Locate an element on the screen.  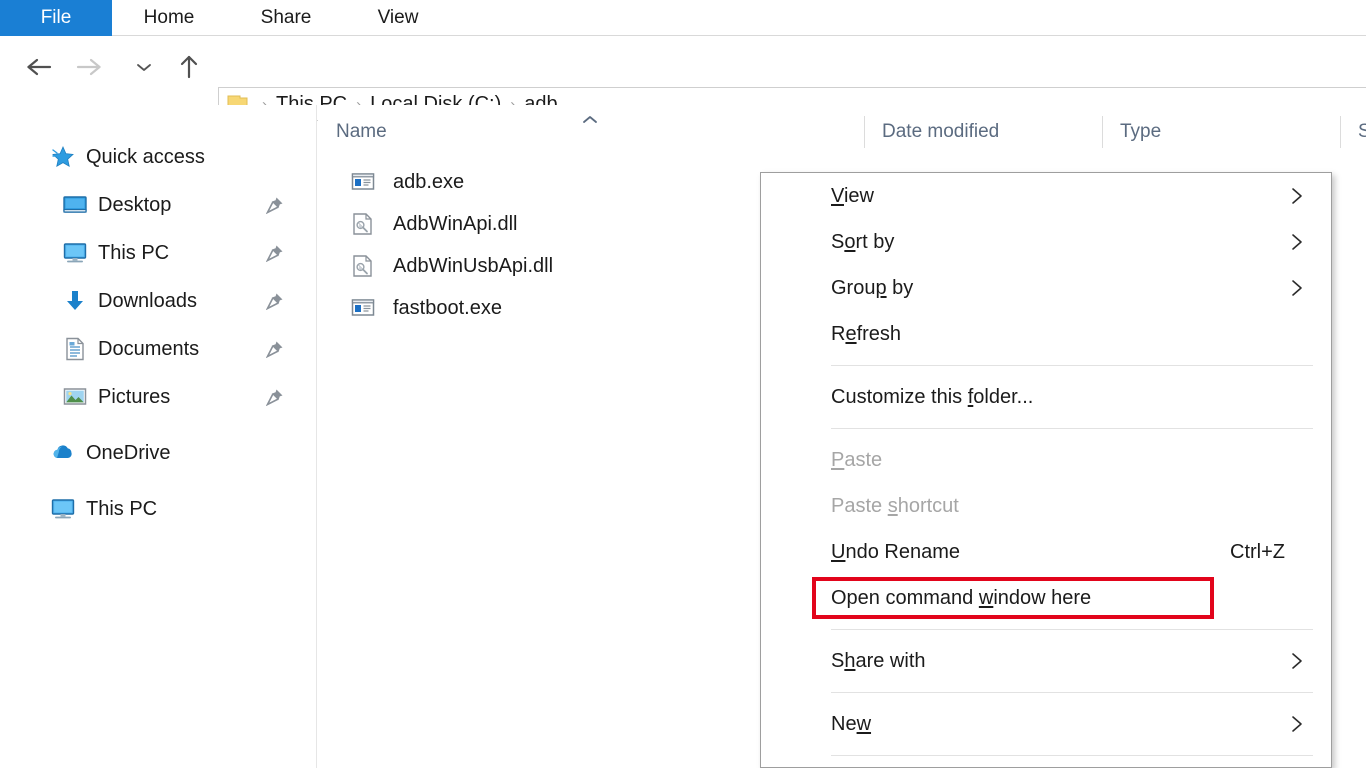
tab-home-label: Home is located at coordinates (169, 17).